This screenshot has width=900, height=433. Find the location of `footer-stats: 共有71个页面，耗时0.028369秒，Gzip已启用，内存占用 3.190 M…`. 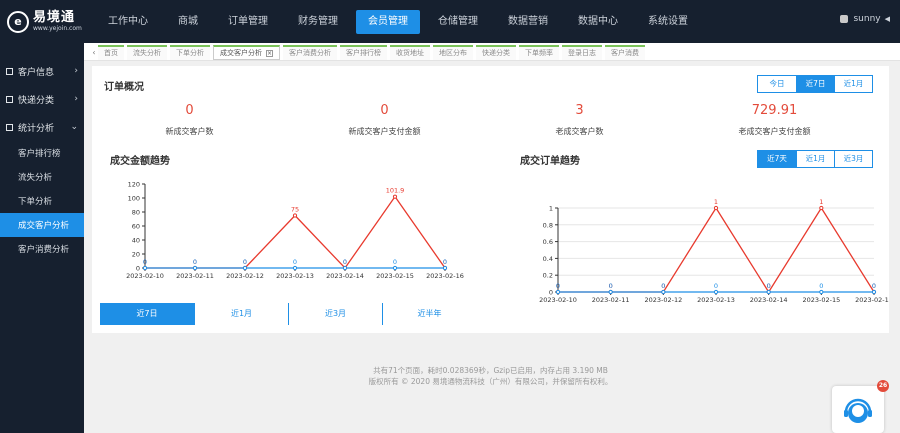

footer-stats: 共有71个页面，耗时0.028369秒，Gzip已启用，内存占用 3.190 M… is located at coordinates (490, 370).